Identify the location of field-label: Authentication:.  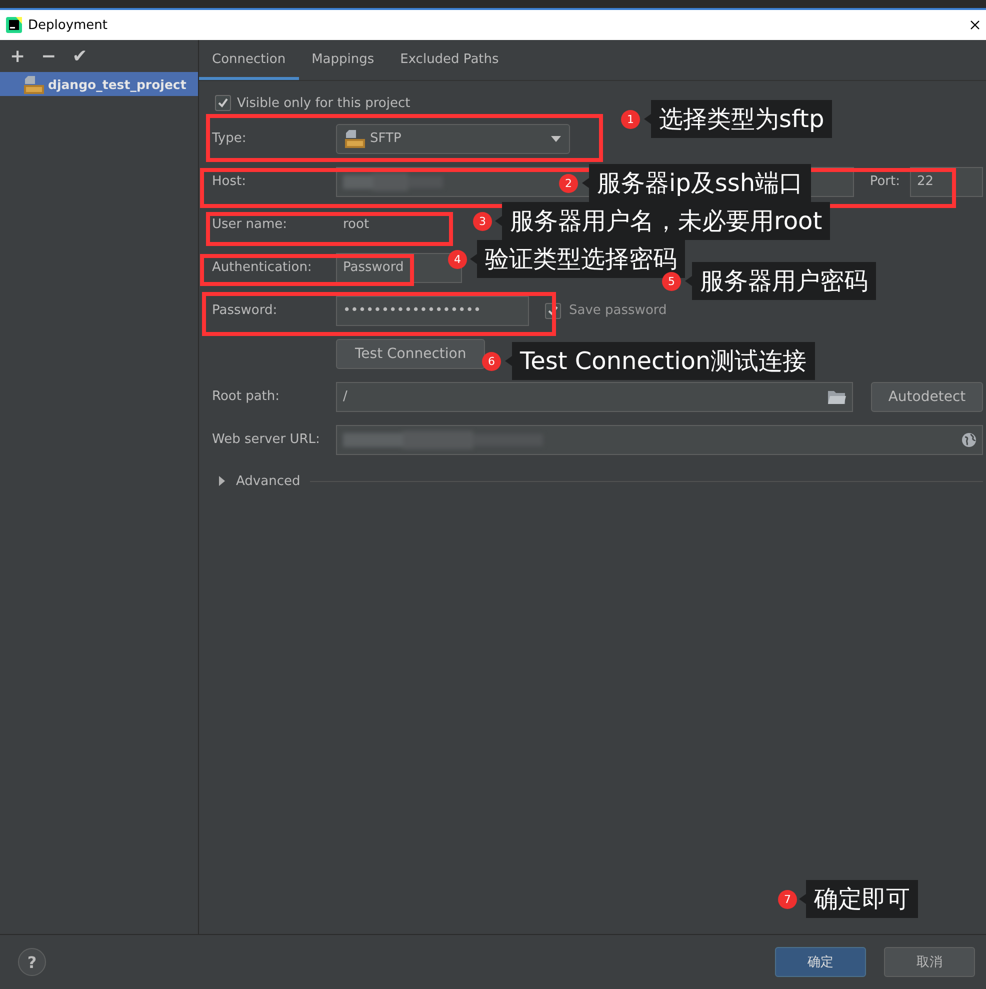
(262, 267).